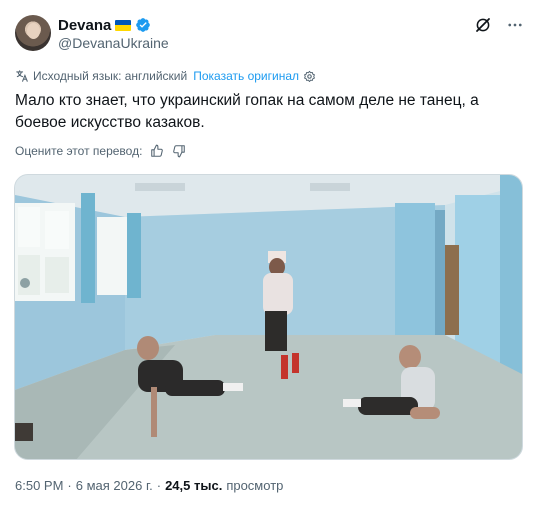 This screenshot has width=538, height=509. Describe the element at coordinates (114, 485) in the screenshot. I see `tweet-date: 6 мая 2026 г.` at that location.